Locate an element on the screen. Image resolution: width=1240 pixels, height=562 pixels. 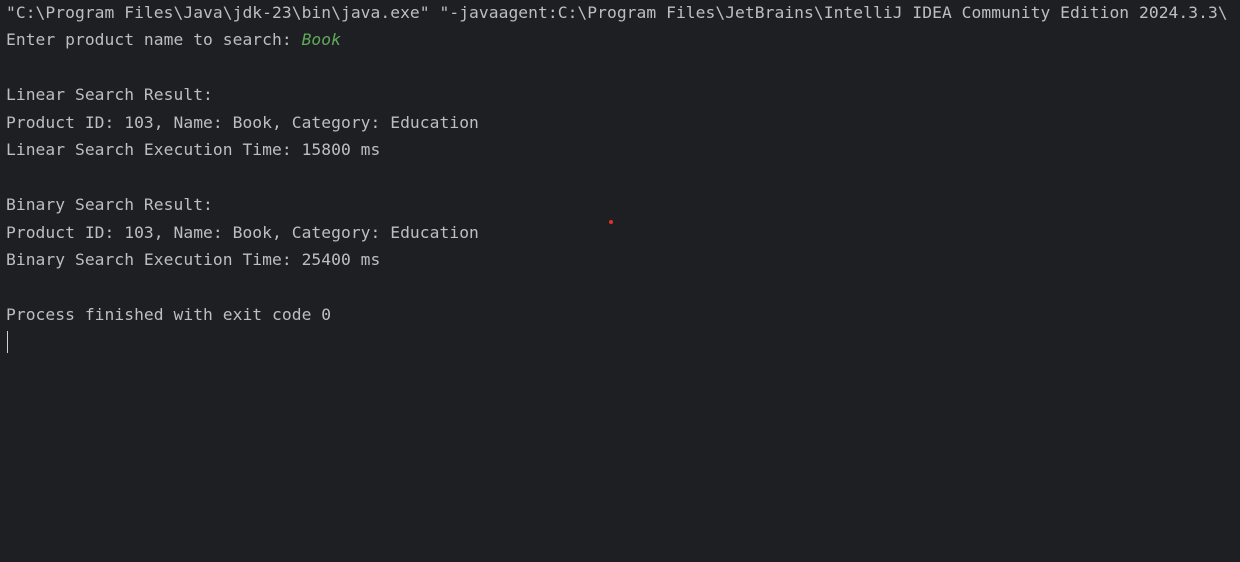
prompt-text: Enter product name to search: is located at coordinates (154, 39).